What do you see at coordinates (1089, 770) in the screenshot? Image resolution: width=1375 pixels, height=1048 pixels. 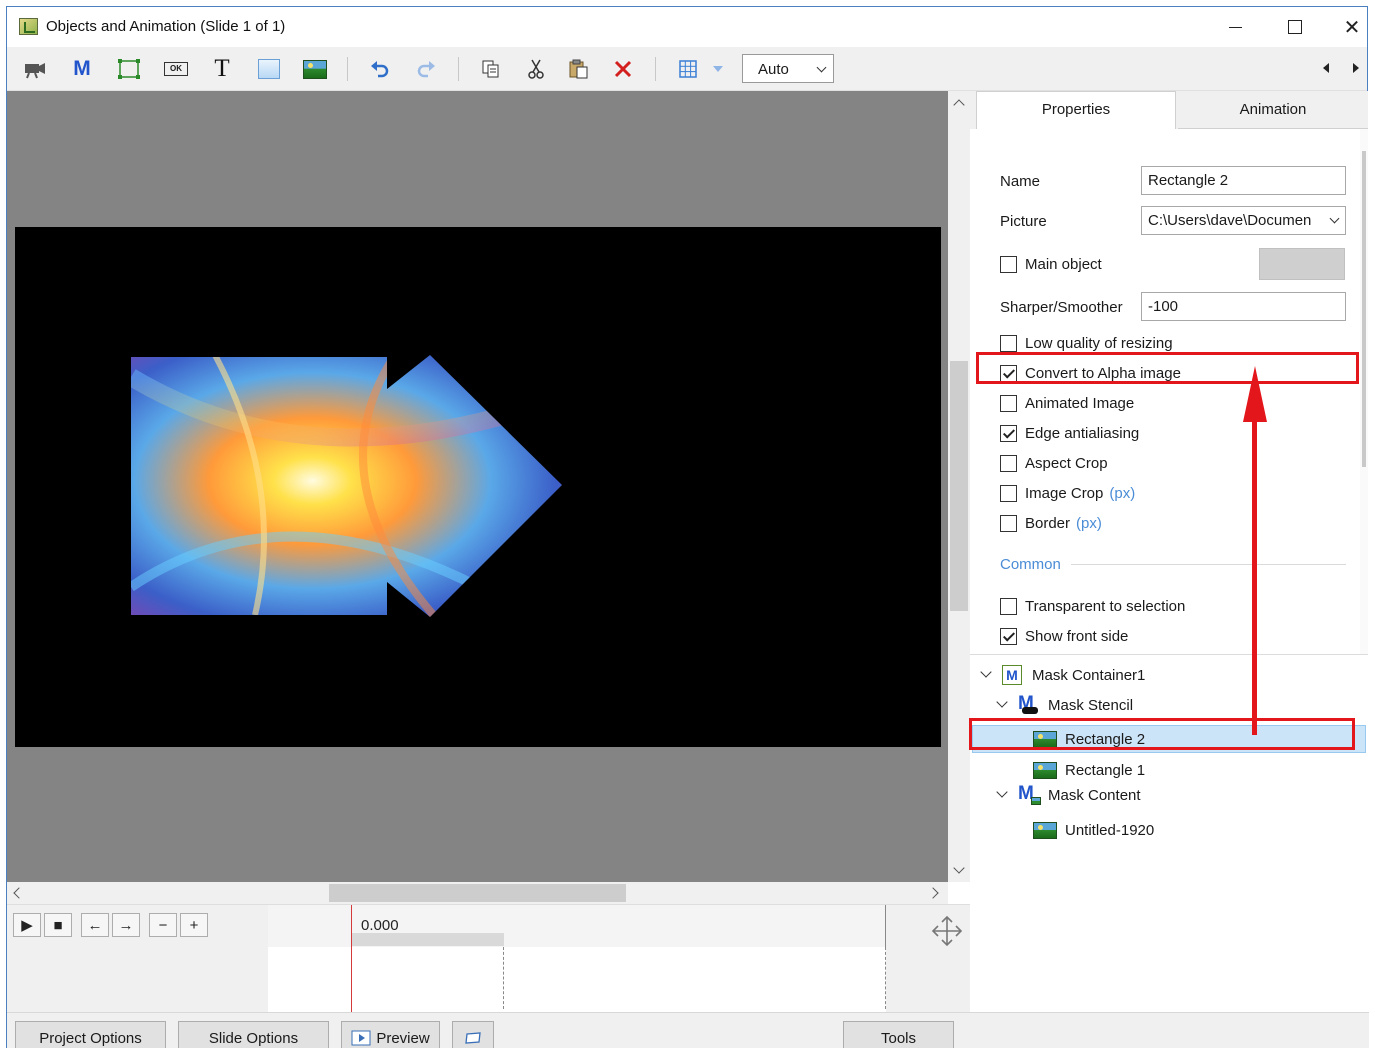 I see `tree-item-rectangle-1: Rectangle 1` at bounding box center [1089, 770].